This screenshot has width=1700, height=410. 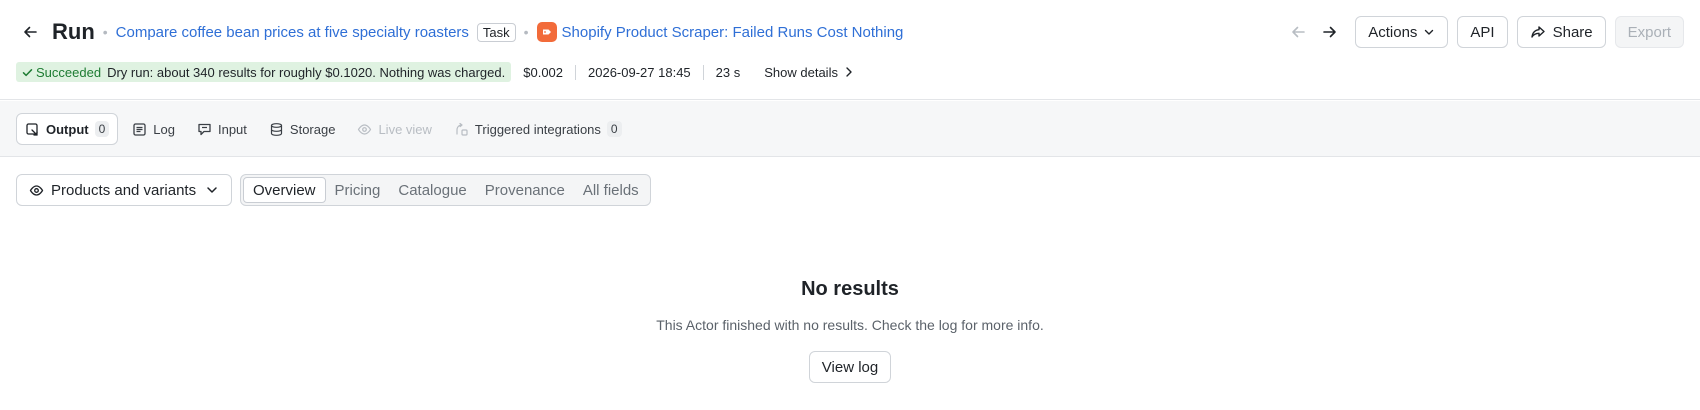 What do you see at coordinates (801, 72) in the screenshot?
I see `show-details-label: Show details` at bounding box center [801, 72].